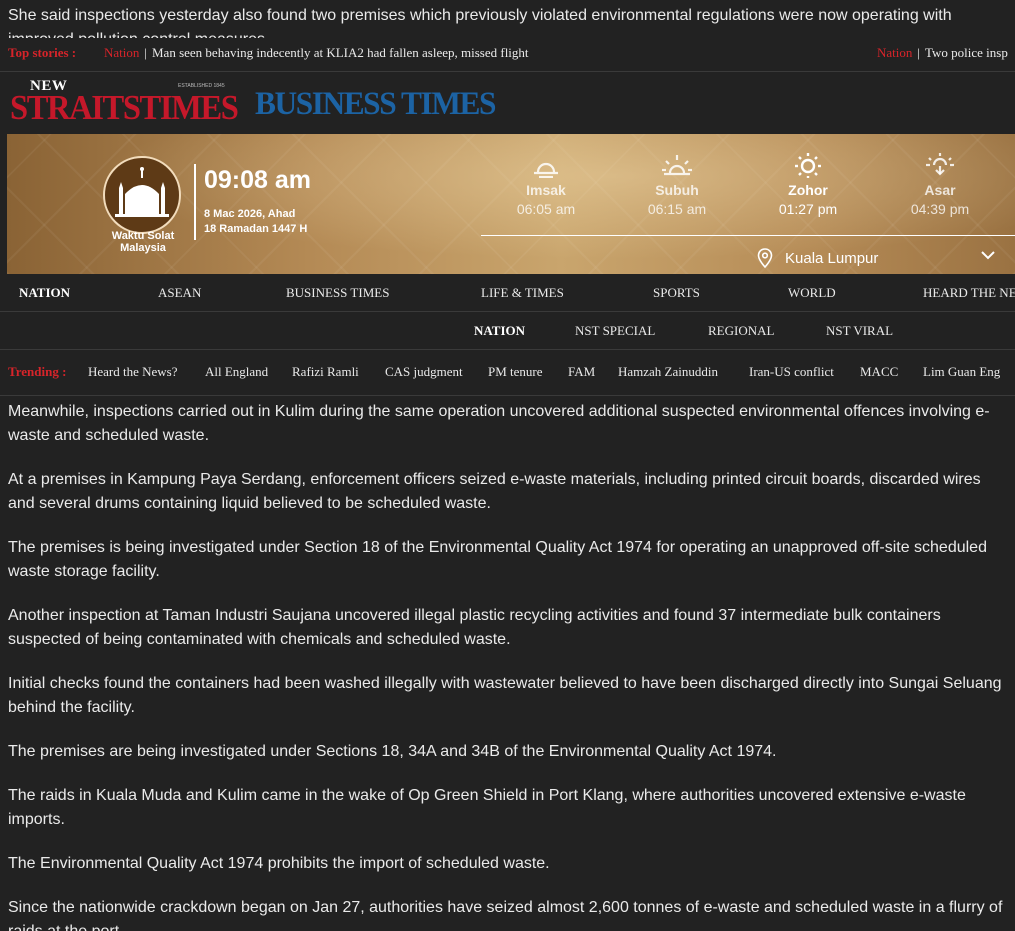 The width and height of the screenshot is (1015, 931). I want to click on prayer-name: Subuh, so click(677, 190).